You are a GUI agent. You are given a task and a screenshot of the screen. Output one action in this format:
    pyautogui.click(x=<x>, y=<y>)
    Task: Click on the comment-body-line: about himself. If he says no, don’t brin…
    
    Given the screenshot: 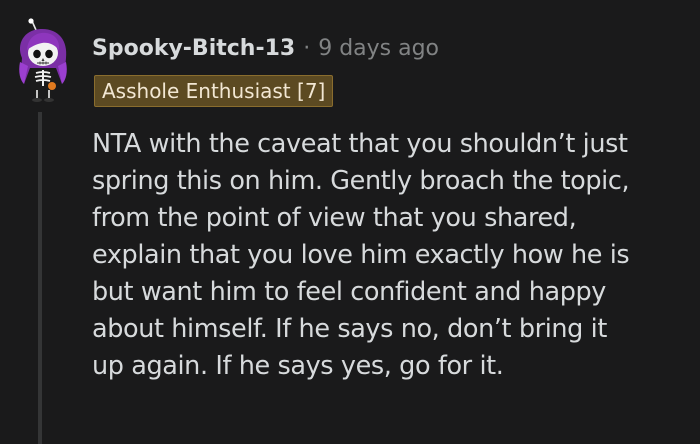 What is the action you would take?
    pyautogui.click(x=349, y=329)
    